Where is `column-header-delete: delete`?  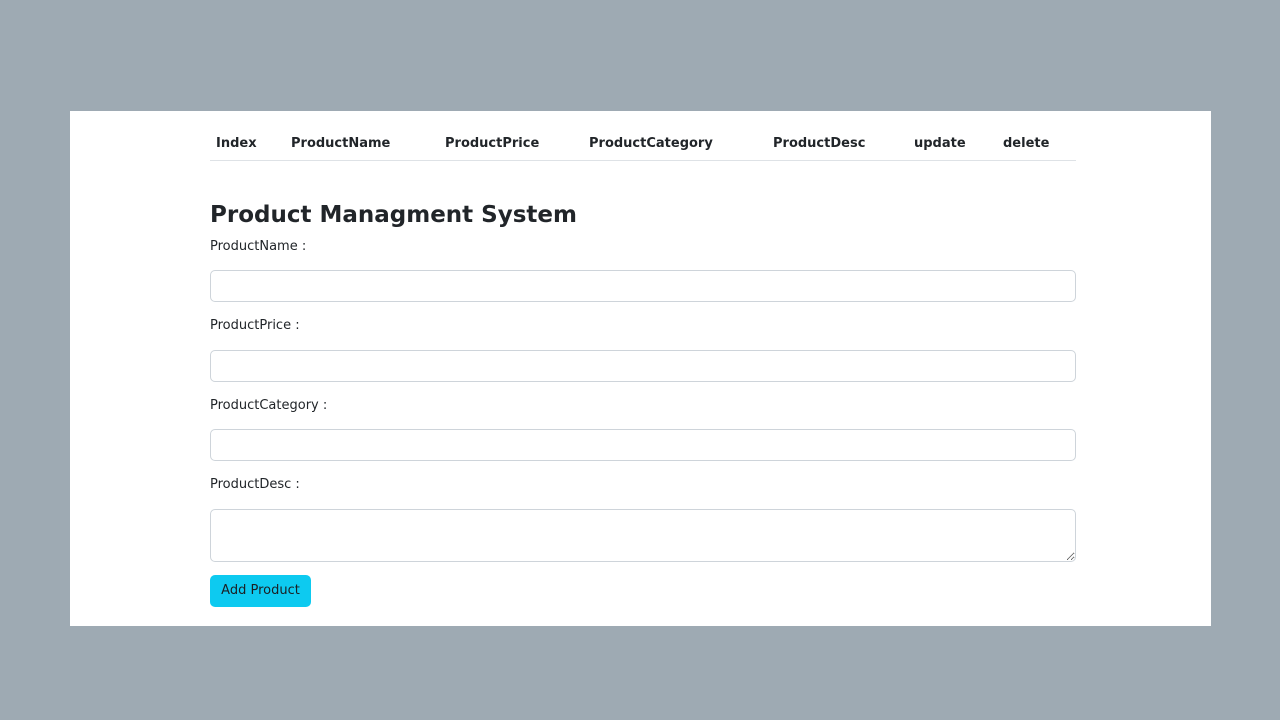
column-header-delete: delete is located at coordinates (1026, 143).